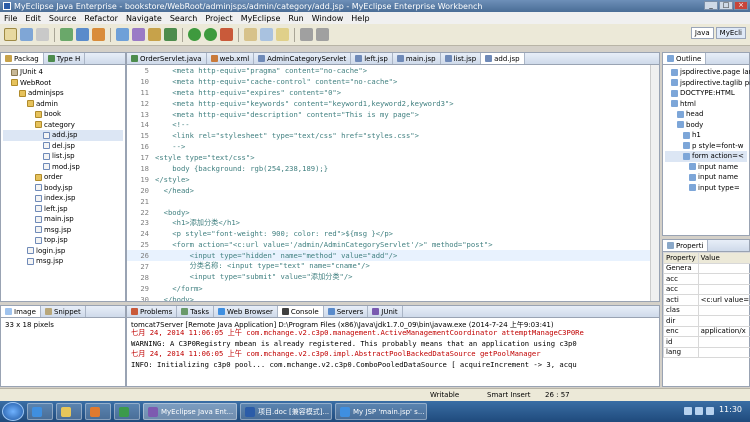 This screenshot has width=750, height=422. I want to click on menu-refactor: Refactor, so click(101, 18).